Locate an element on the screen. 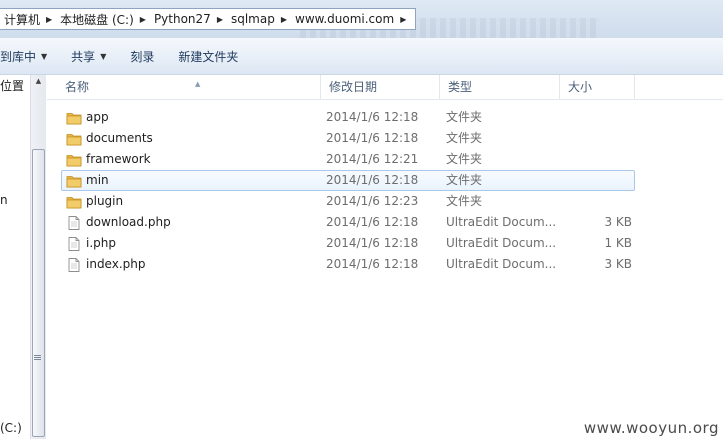  new-folder-button: 新建文件夹 is located at coordinates (208, 56).